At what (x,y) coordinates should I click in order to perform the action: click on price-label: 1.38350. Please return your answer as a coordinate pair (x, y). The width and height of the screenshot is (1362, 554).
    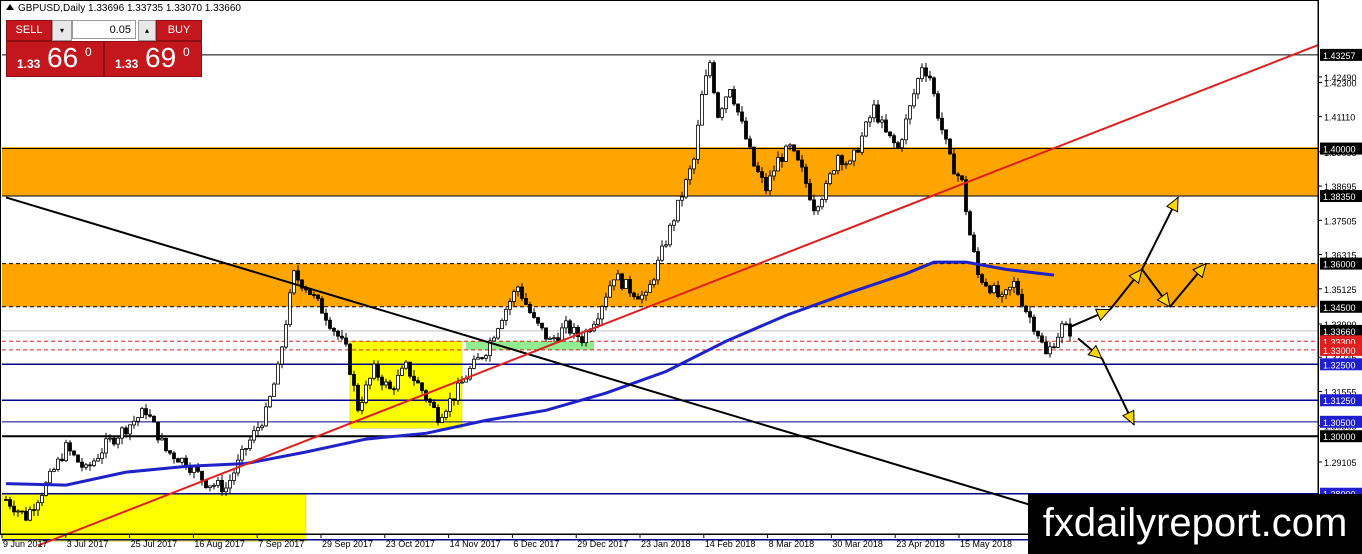
    Looking at the image, I should click on (1341, 196).